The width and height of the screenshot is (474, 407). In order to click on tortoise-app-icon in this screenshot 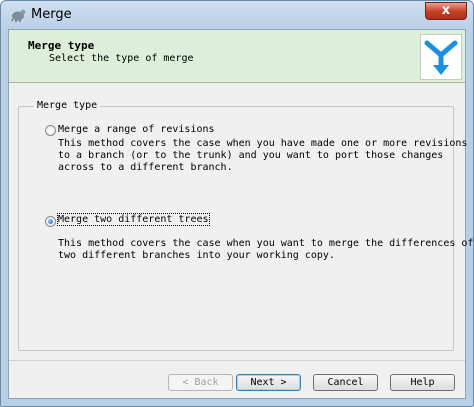, I will do `click(18, 15)`.